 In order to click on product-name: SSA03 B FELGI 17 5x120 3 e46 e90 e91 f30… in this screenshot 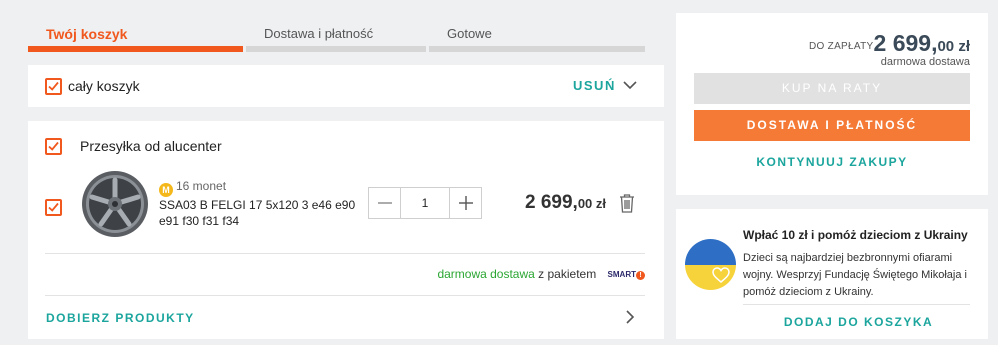, I will do `click(259, 213)`.